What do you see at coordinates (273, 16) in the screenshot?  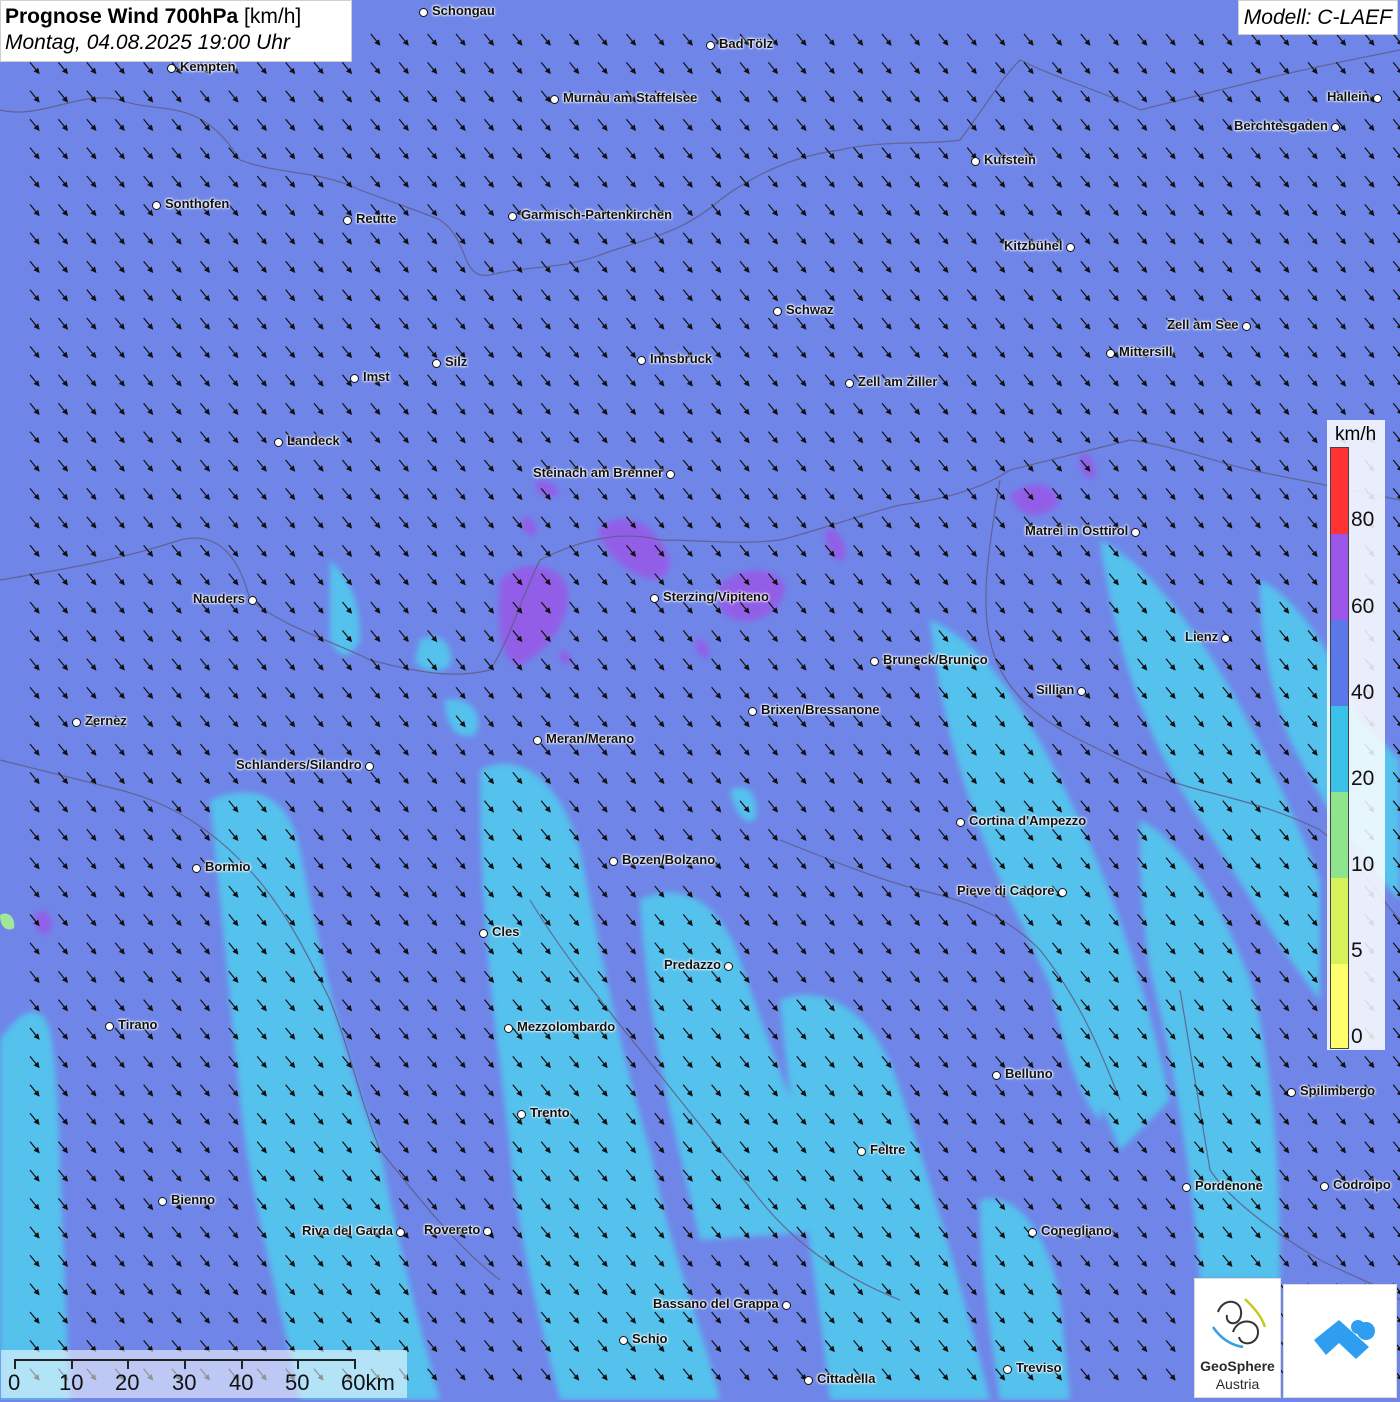 I see `forecast-title-unit: [km/h]` at bounding box center [273, 16].